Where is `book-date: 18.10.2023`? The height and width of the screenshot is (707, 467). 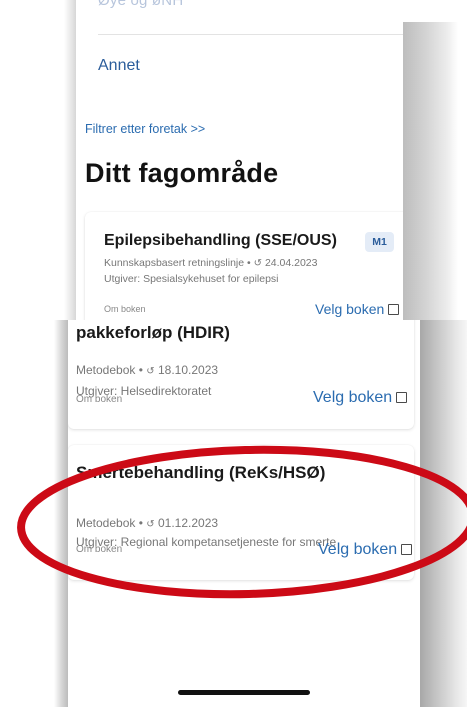 book-date: 18.10.2023 is located at coordinates (188, 370).